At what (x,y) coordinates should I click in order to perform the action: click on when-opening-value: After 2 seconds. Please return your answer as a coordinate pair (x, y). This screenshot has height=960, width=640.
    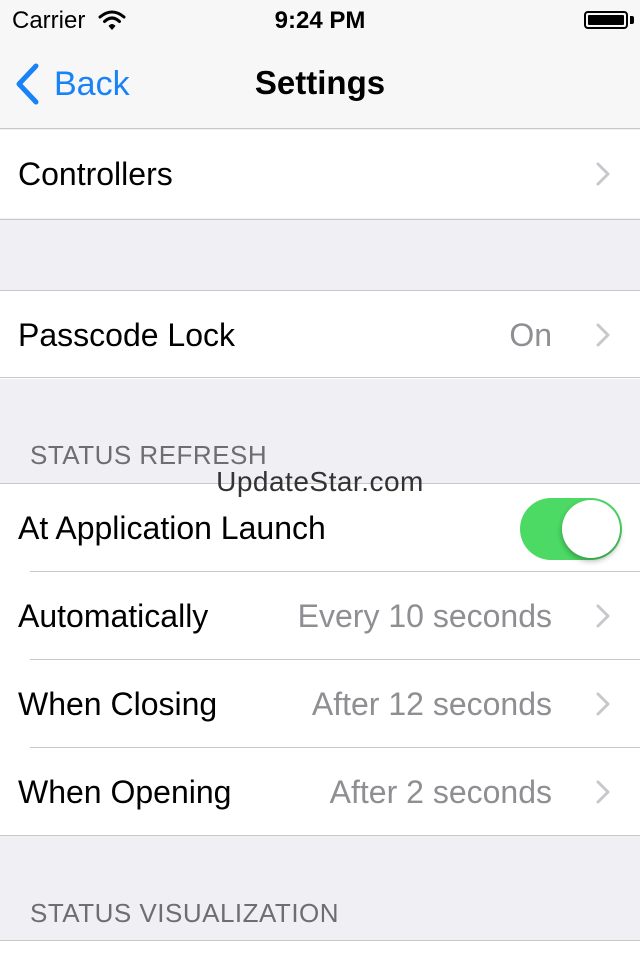
    Looking at the image, I should click on (440, 792).